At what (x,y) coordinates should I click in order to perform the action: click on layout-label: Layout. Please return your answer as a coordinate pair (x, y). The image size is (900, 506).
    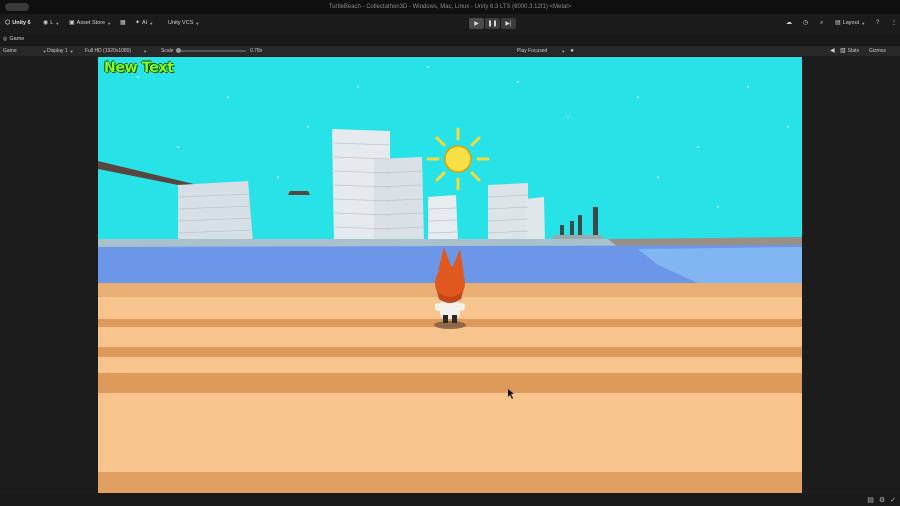
    Looking at the image, I should click on (851, 23).